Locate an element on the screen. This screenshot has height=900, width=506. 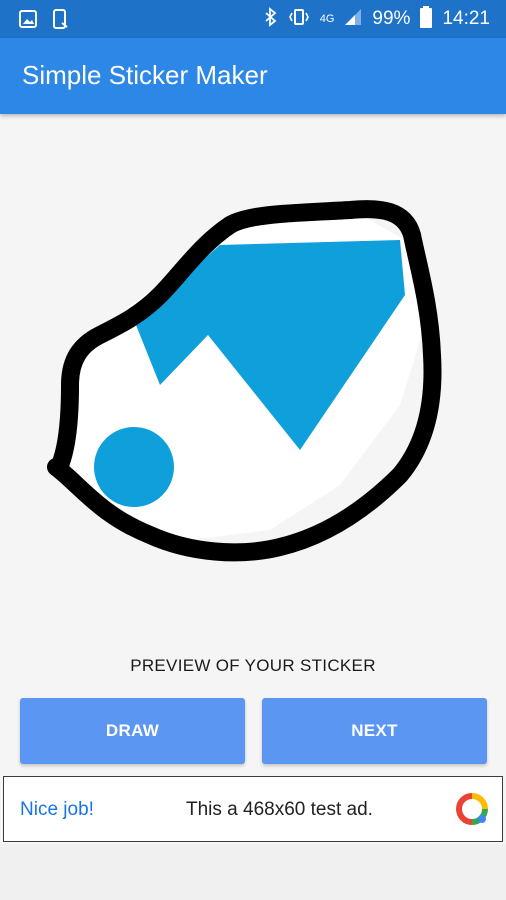
ad-banner: Nice job! This a 468x60 test ad. is located at coordinates (253, 809).